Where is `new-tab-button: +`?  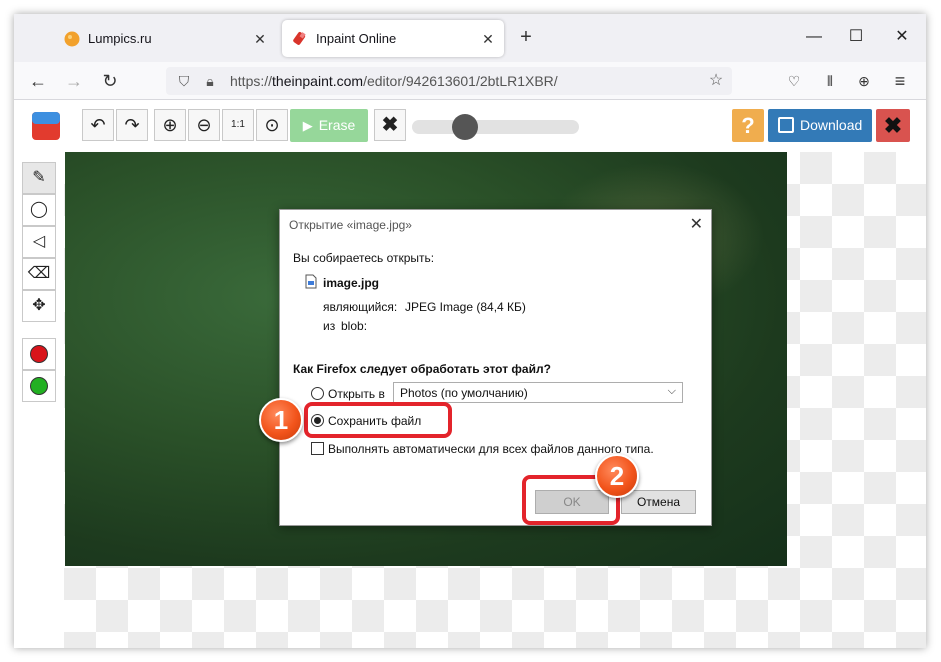
new-tab-button: + is located at coordinates (526, 38).